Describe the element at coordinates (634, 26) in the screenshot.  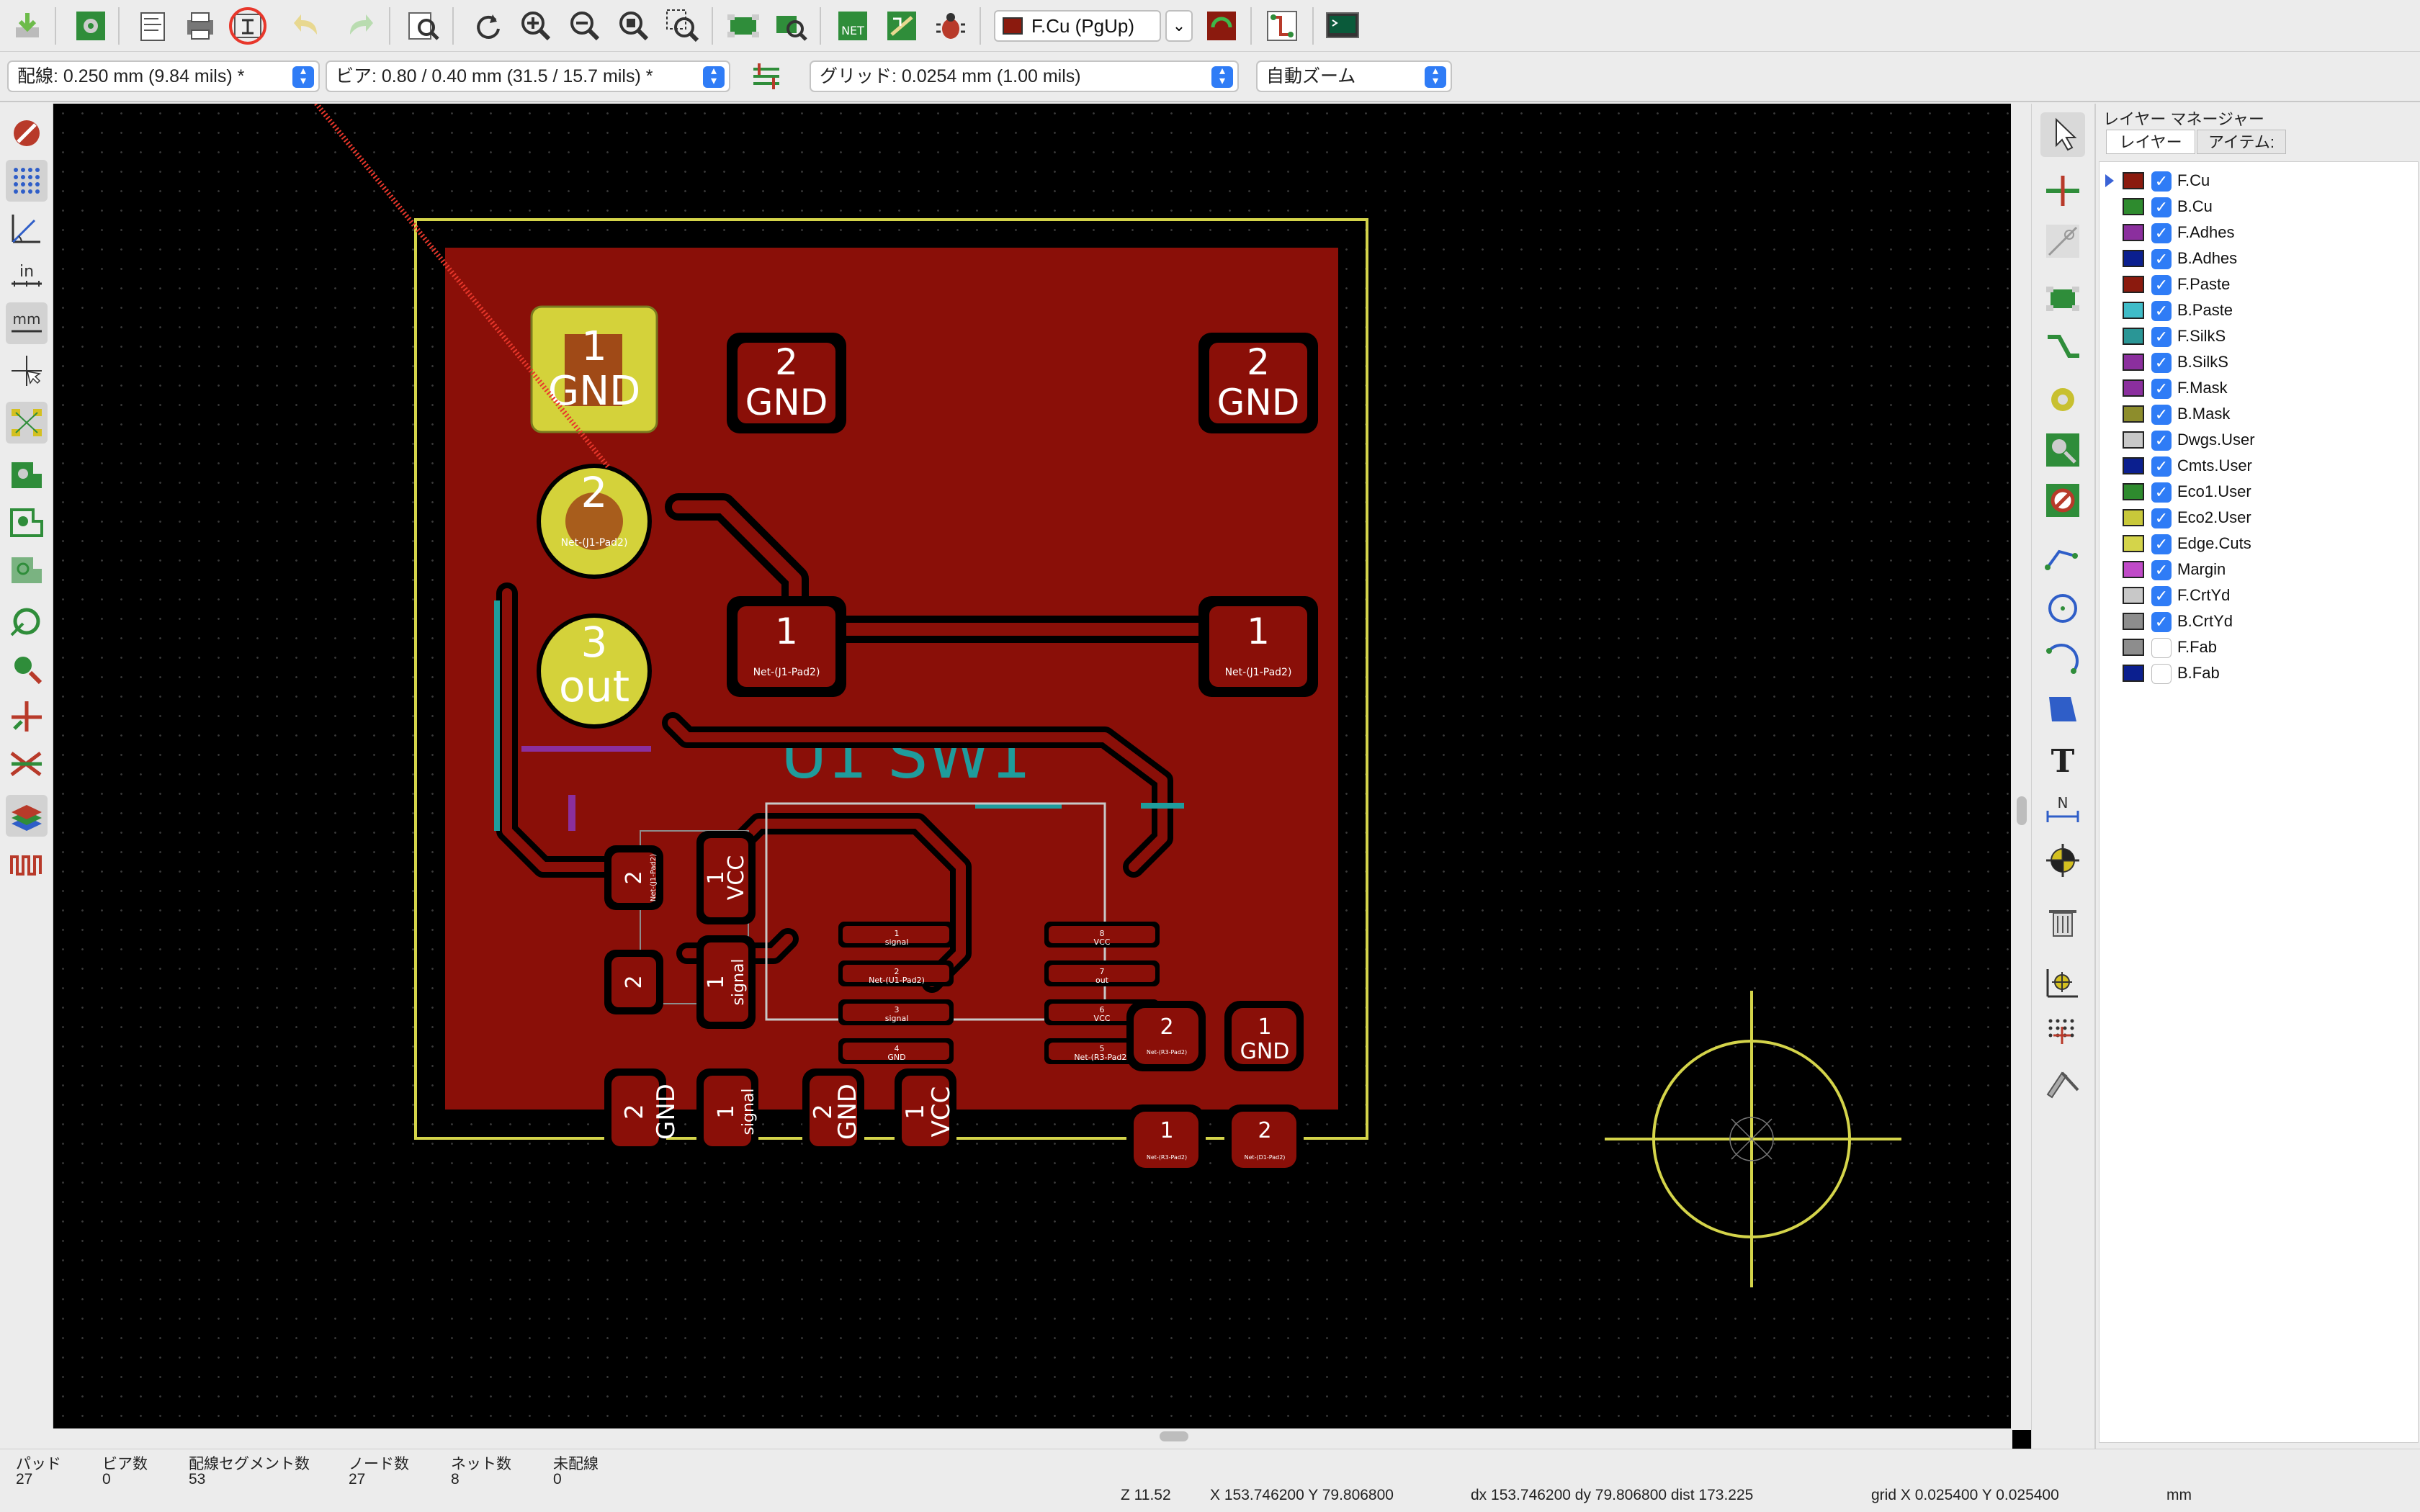
I see `zoom-fit-icon` at that location.